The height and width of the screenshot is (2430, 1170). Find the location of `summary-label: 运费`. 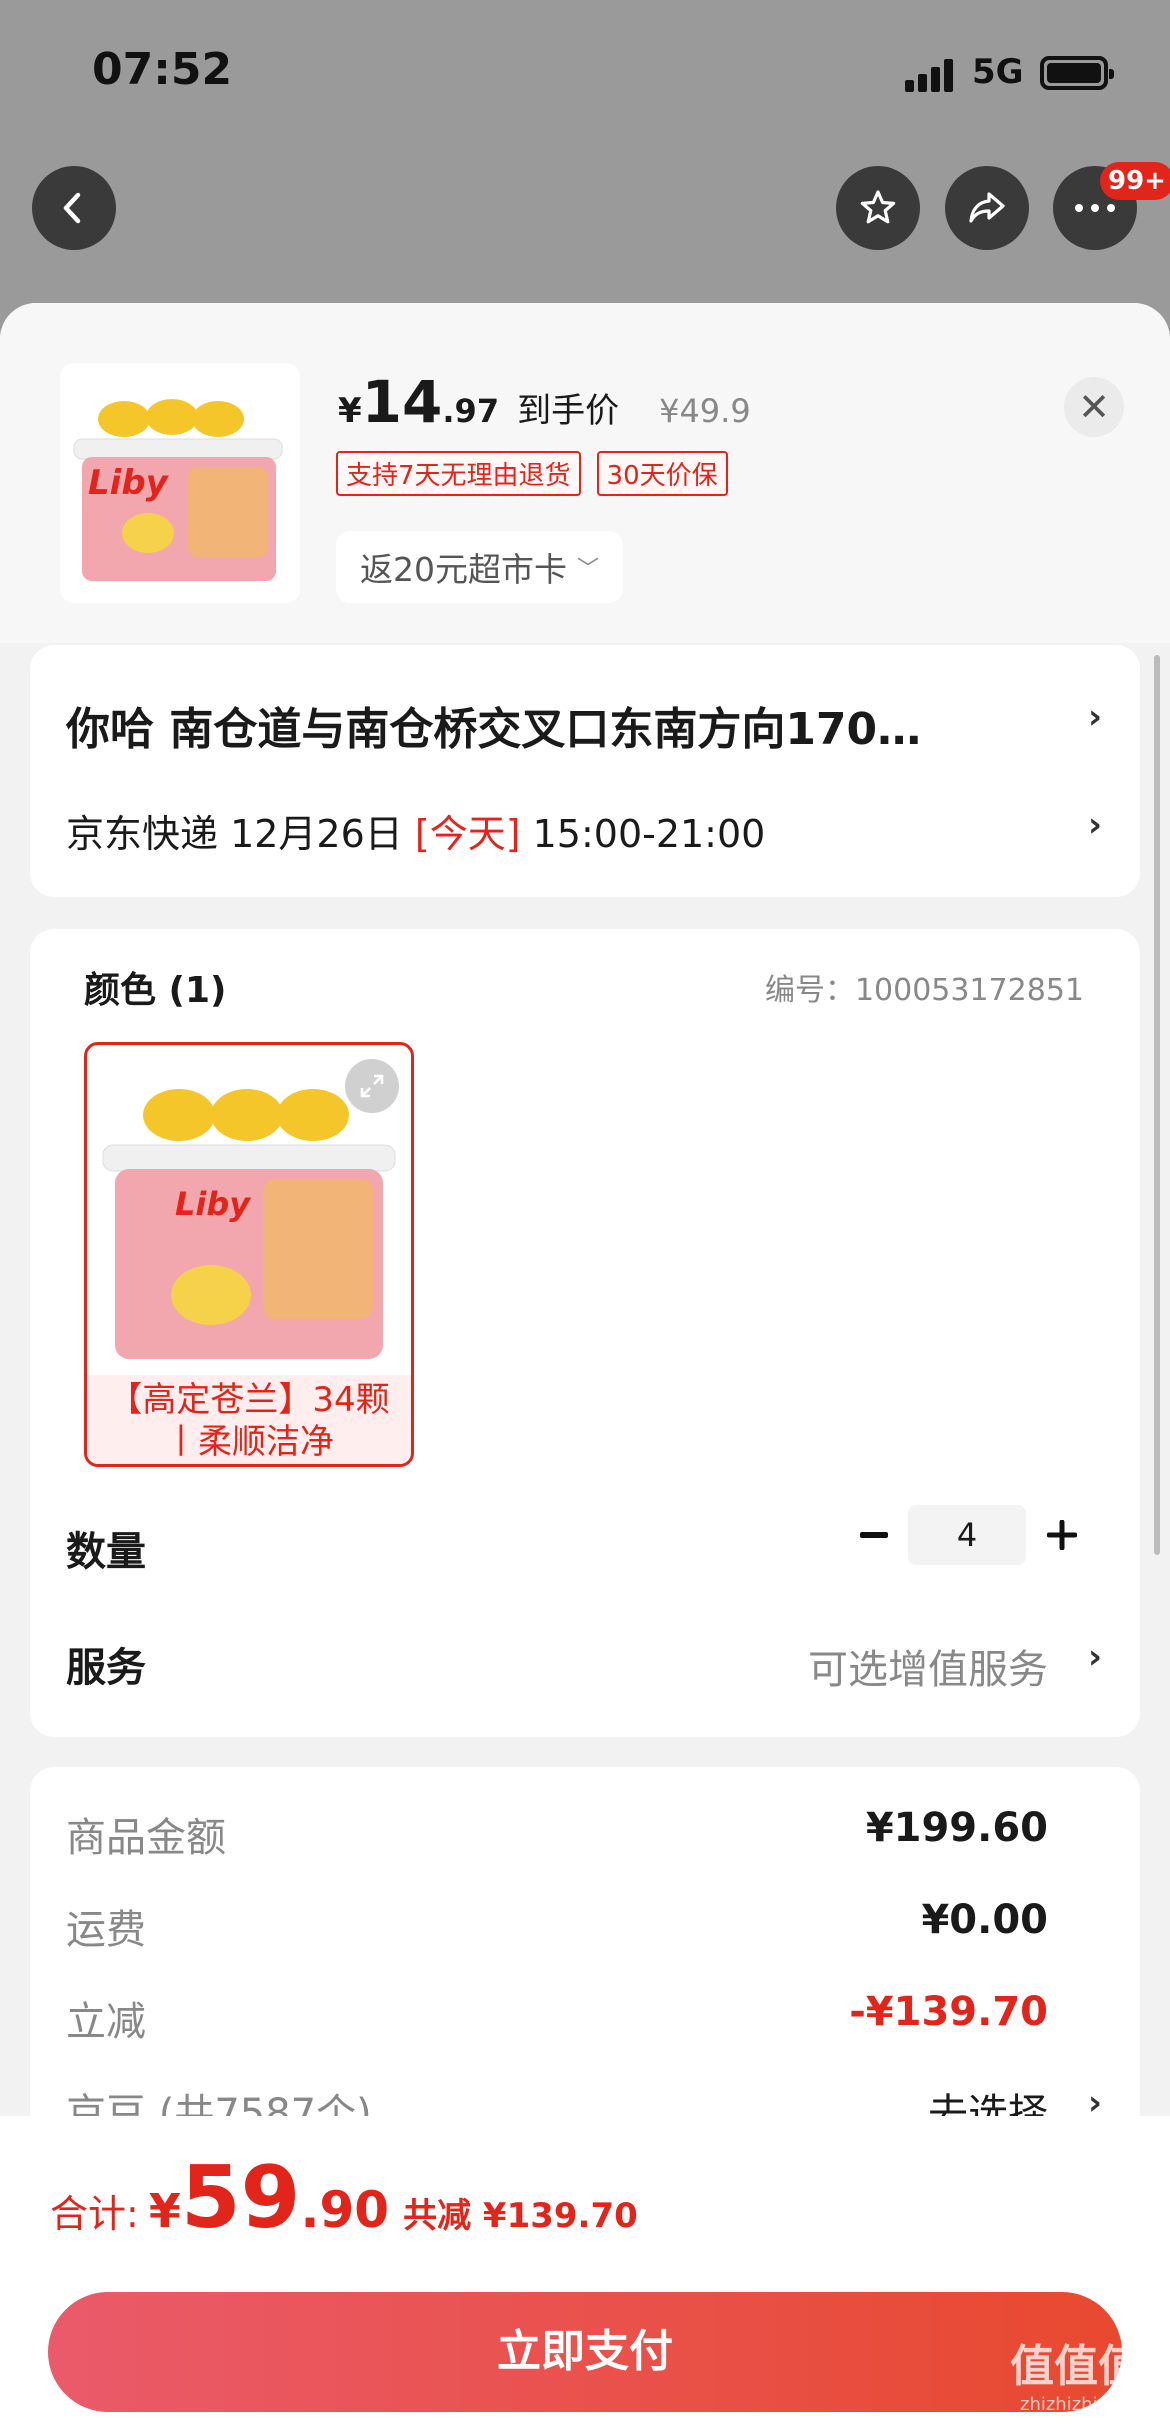

summary-label: 运费 is located at coordinates (106, 1930).